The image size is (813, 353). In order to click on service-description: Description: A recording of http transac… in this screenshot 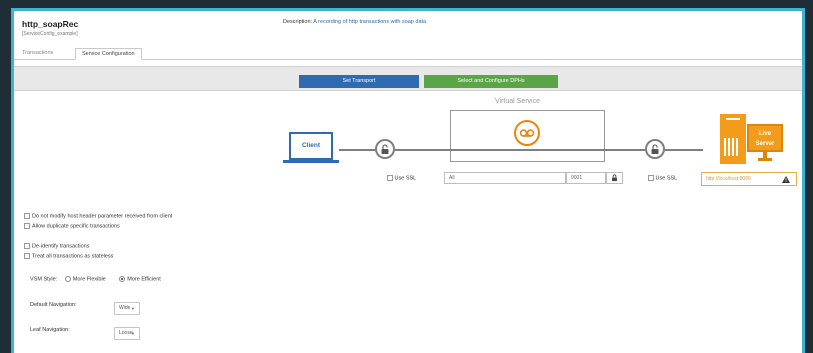, I will do `click(354, 22)`.